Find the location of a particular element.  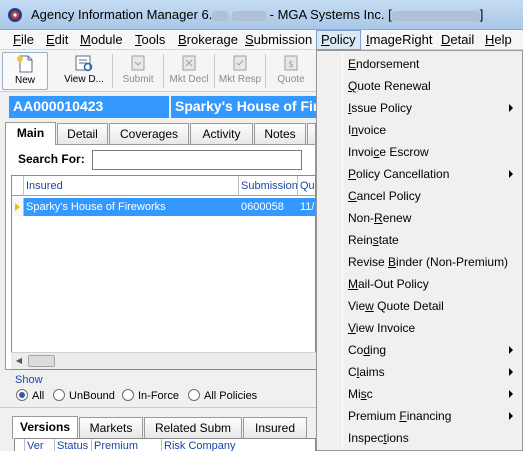

menu-item-inspections: Inspections is located at coordinates (419, 438).